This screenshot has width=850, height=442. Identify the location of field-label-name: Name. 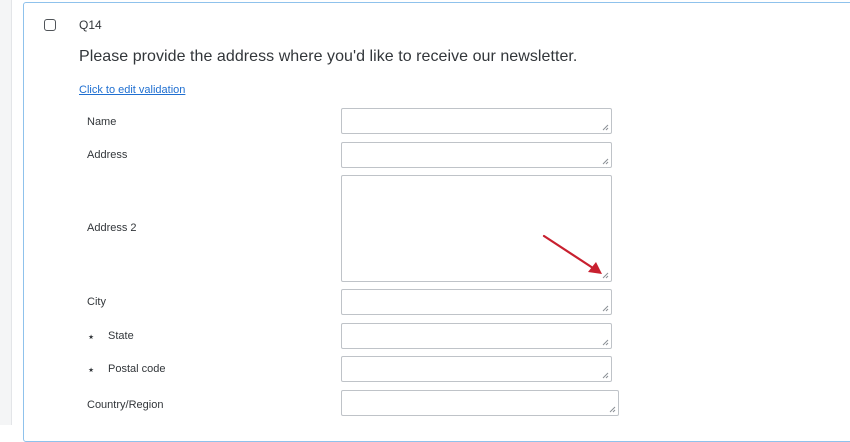
(102, 122).